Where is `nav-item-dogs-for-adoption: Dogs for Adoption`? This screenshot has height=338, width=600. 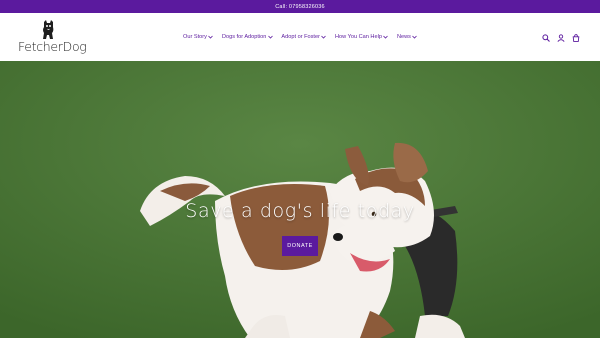 nav-item-dogs-for-adoption: Dogs for Adoption is located at coordinates (247, 37).